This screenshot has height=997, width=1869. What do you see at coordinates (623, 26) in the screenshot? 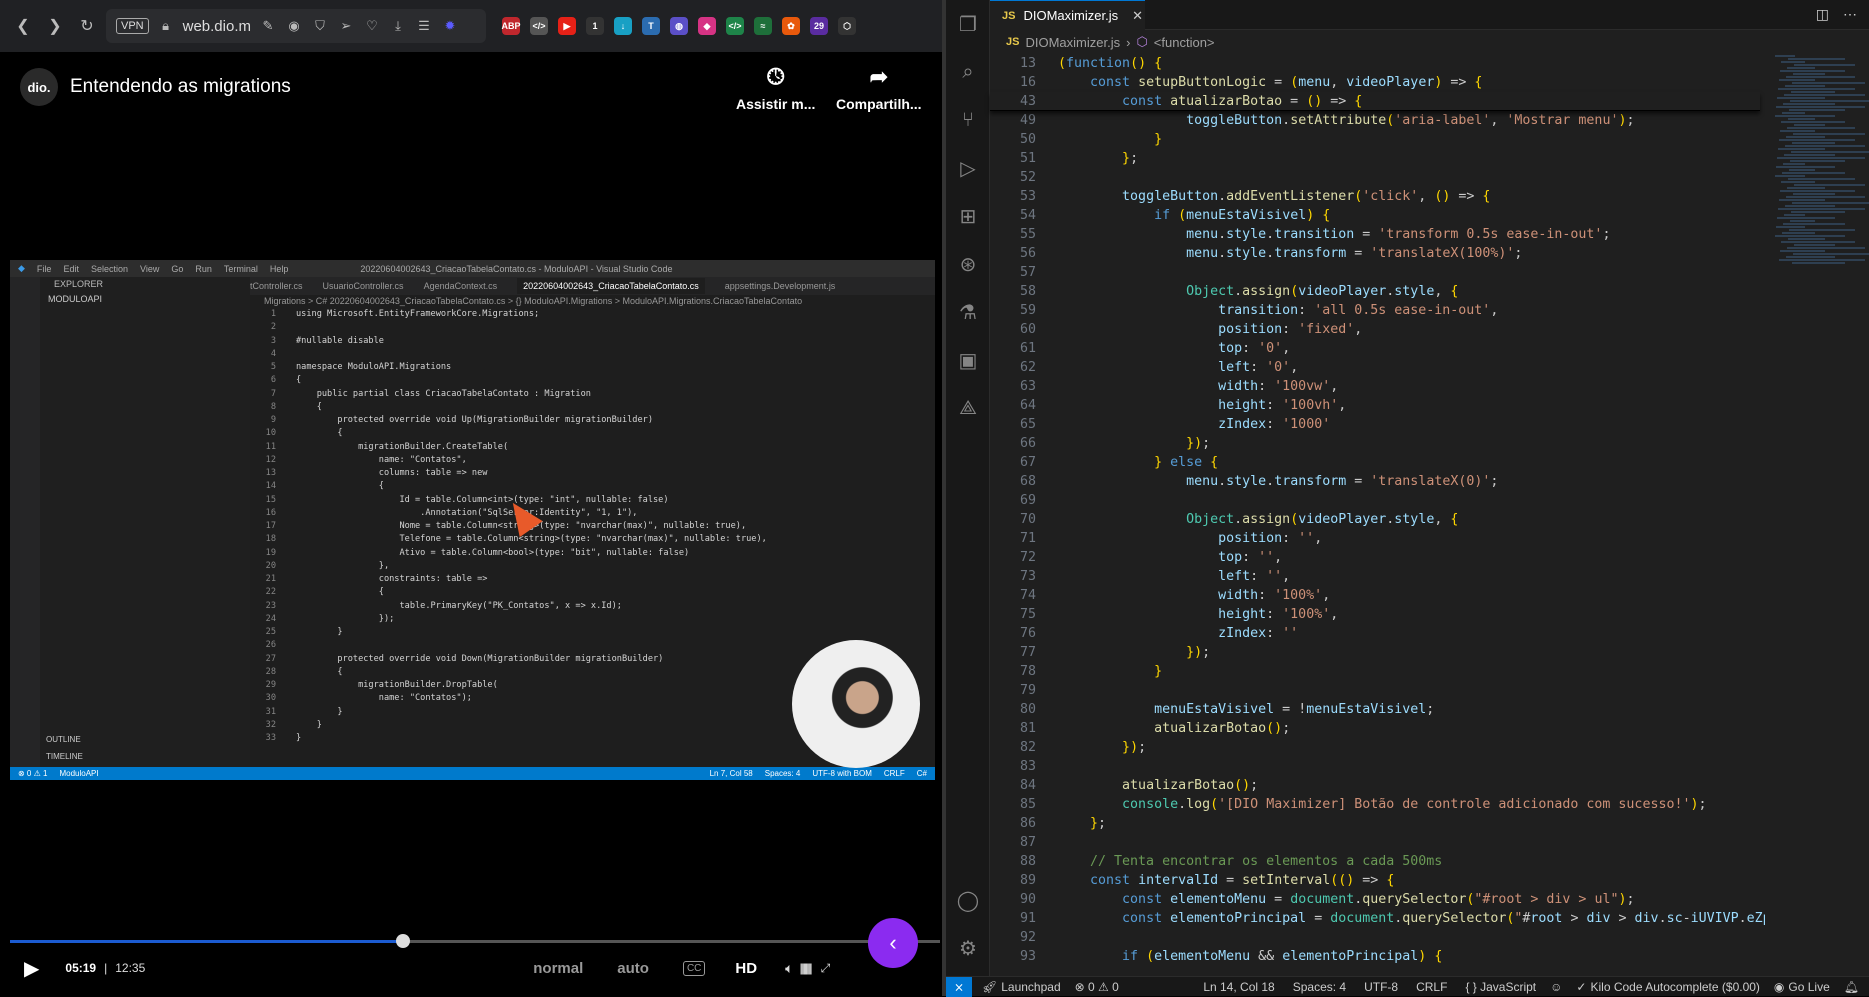
I see `download-icon: ↓` at bounding box center [623, 26].